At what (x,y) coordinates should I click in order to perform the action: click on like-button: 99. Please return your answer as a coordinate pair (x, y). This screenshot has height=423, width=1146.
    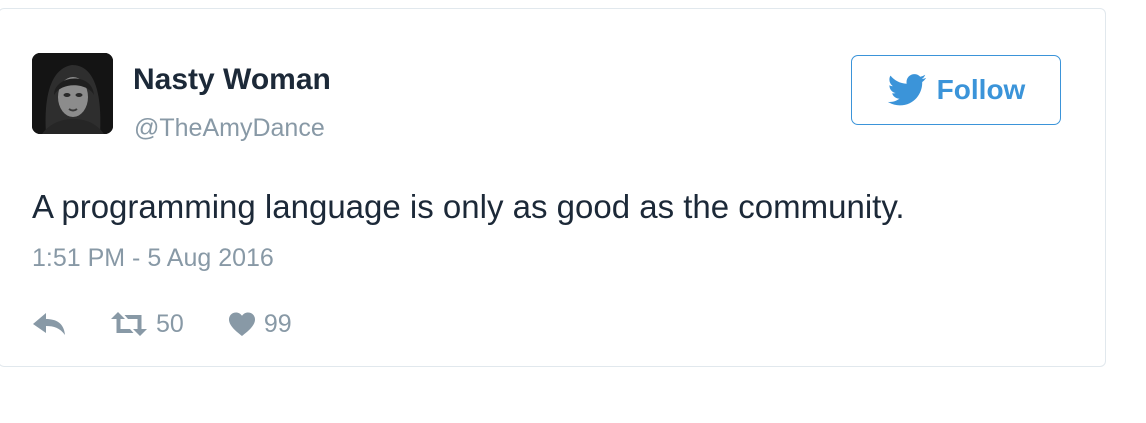
    Looking at the image, I should click on (260, 324).